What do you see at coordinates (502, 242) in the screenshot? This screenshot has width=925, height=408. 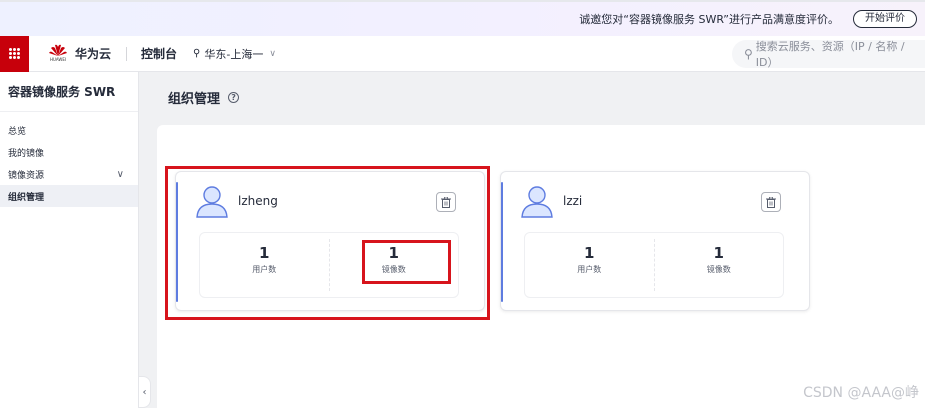 I see `card-accent` at bounding box center [502, 242].